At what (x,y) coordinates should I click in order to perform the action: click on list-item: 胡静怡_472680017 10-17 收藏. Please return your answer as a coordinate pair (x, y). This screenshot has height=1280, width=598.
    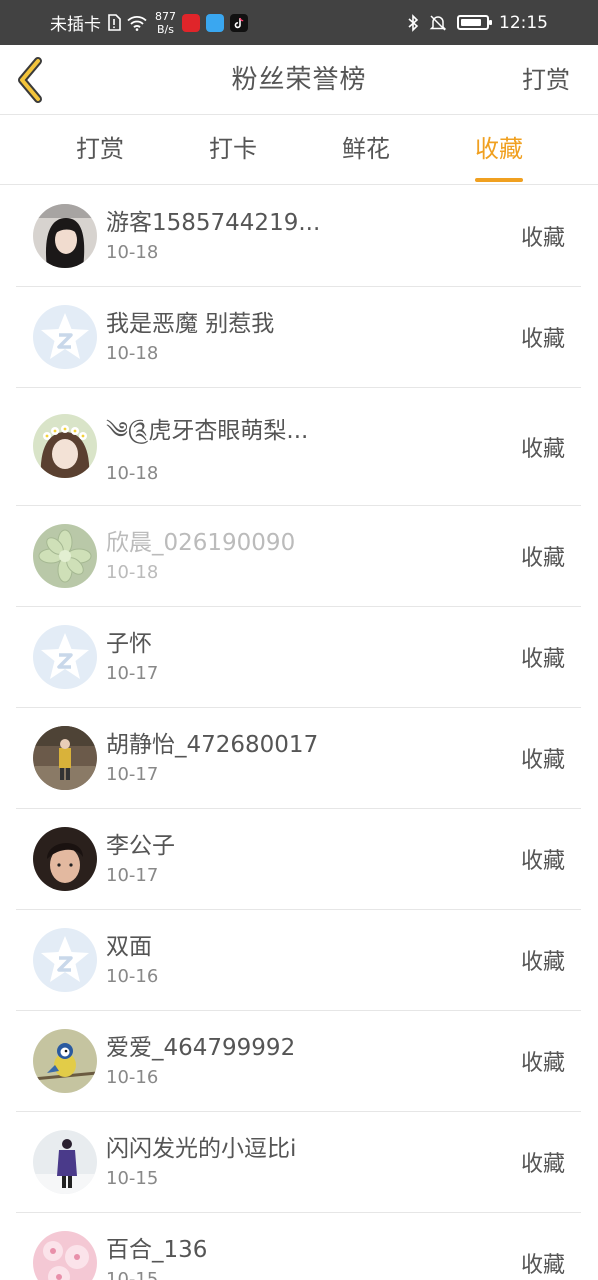
    Looking at the image, I should click on (298, 758).